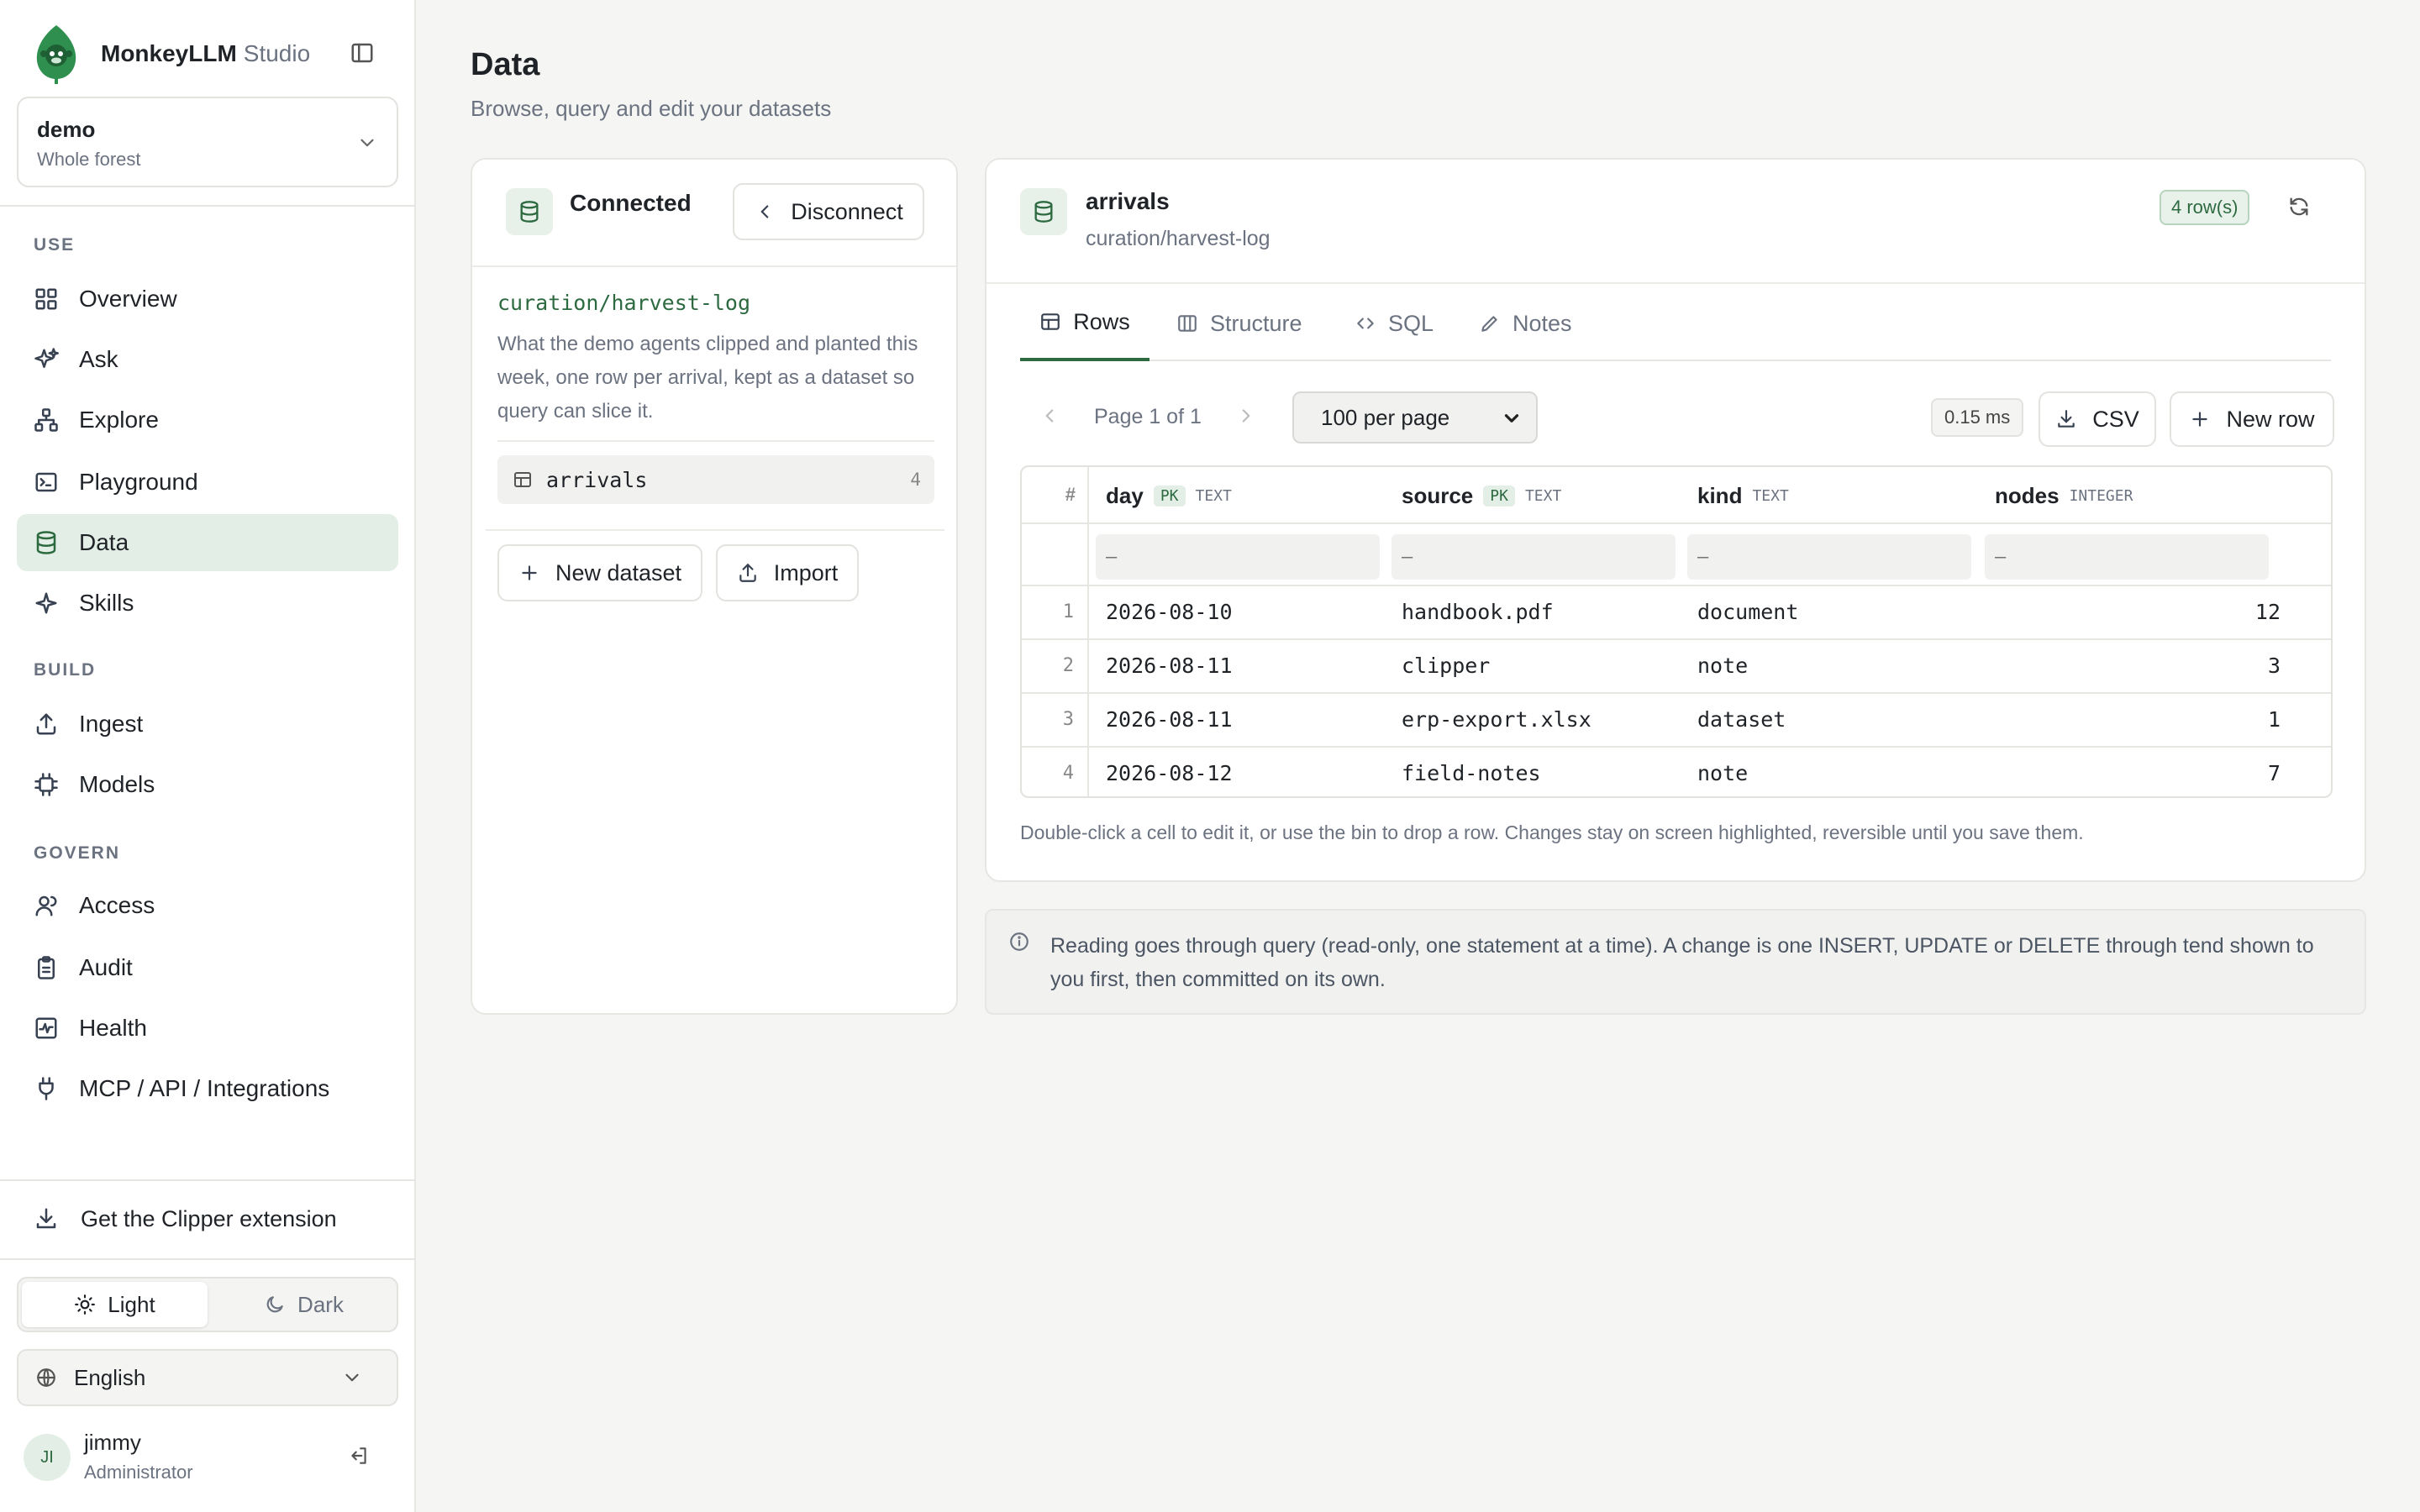 This screenshot has height=1512, width=2420. Describe the element at coordinates (207, 724) in the screenshot. I see `sidebar-item-ingest: Ingest` at that location.